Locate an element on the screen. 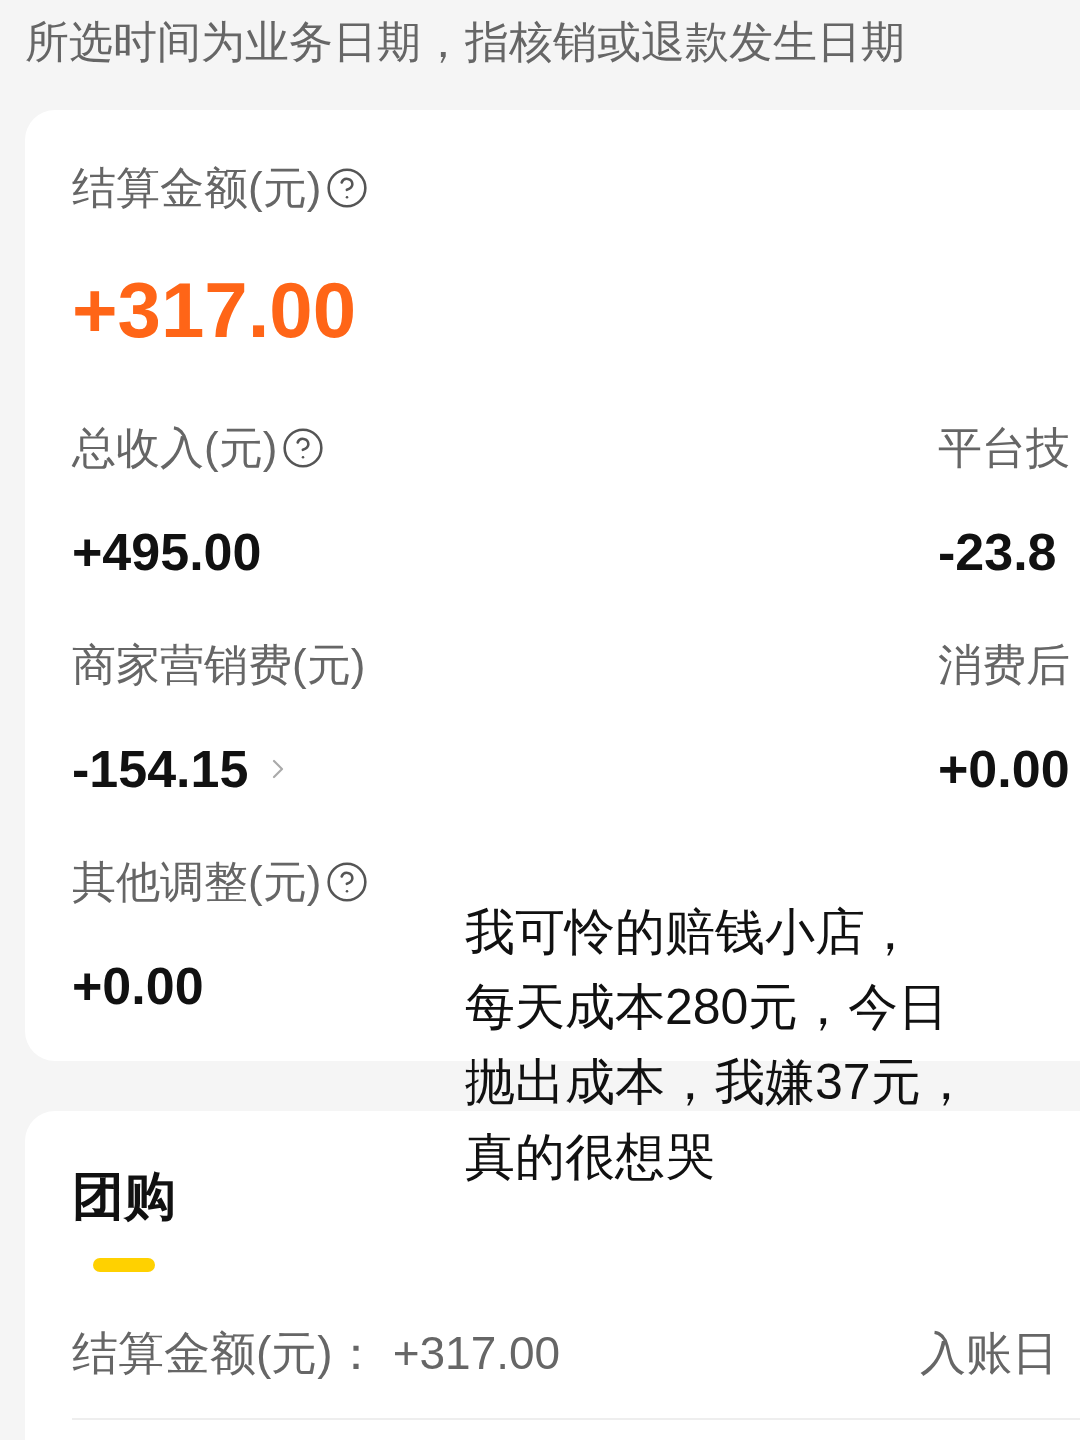 The image size is (1080, 1440). metric-value: -154.15 is located at coordinates (160, 769).